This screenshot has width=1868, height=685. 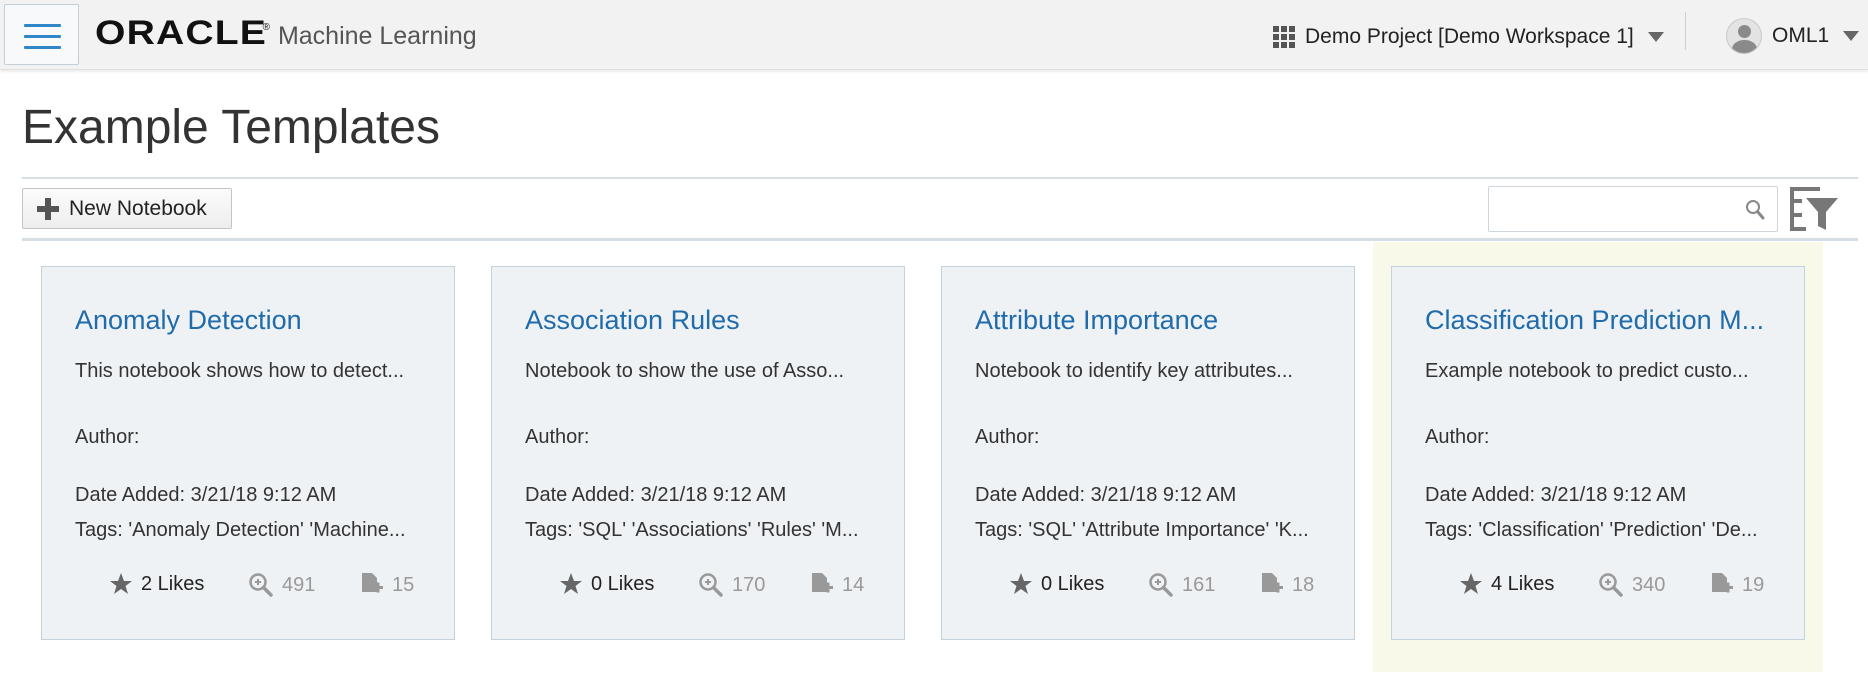 What do you see at coordinates (1284, 37) in the screenshot?
I see `grid-icon` at bounding box center [1284, 37].